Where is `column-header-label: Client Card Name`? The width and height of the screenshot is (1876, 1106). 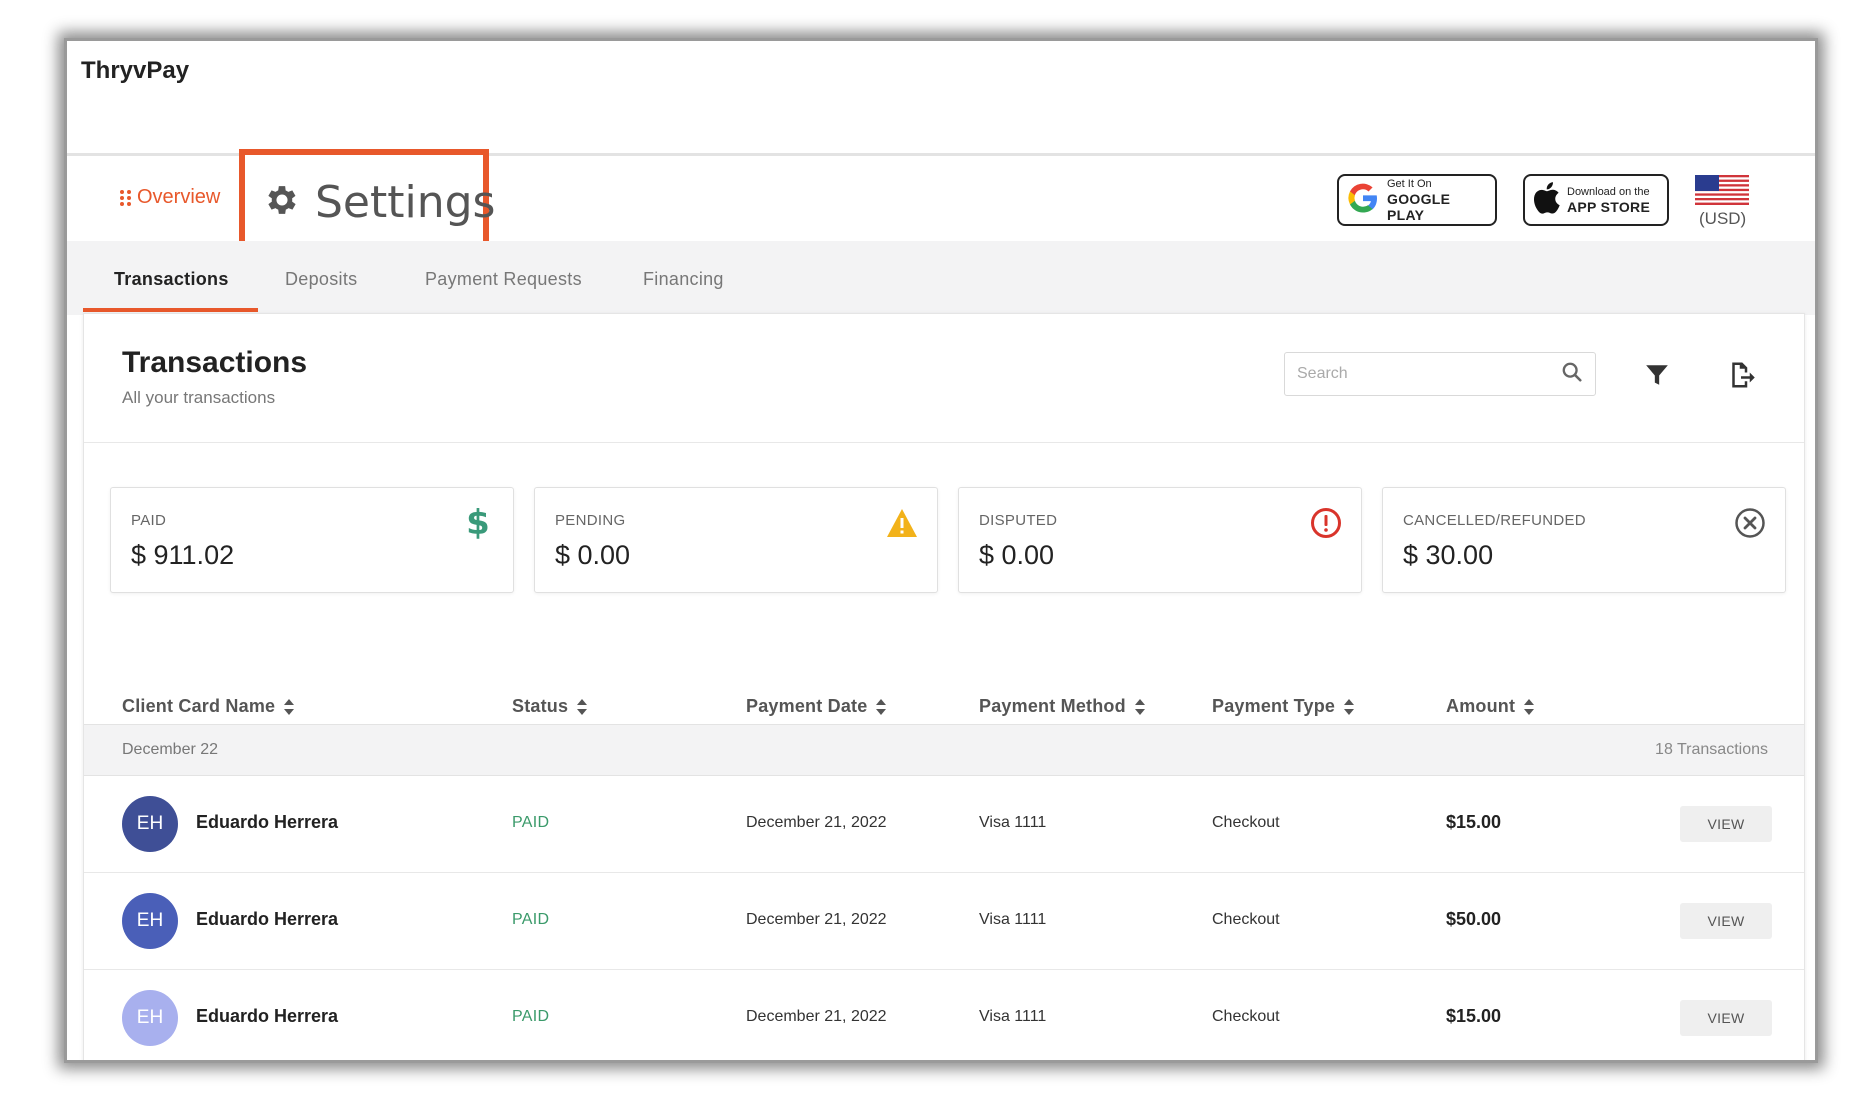
column-header-label: Client Card Name is located at coordinates (199, 706).